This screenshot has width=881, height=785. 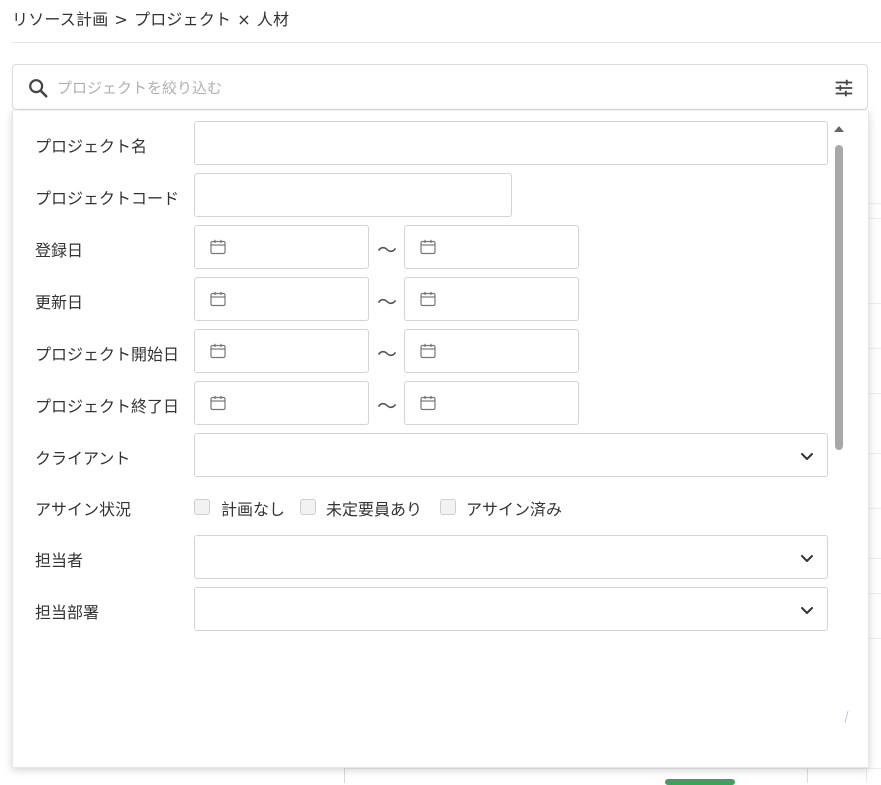 I want to click on checkbox-assigned, so click(x=448, y=507).